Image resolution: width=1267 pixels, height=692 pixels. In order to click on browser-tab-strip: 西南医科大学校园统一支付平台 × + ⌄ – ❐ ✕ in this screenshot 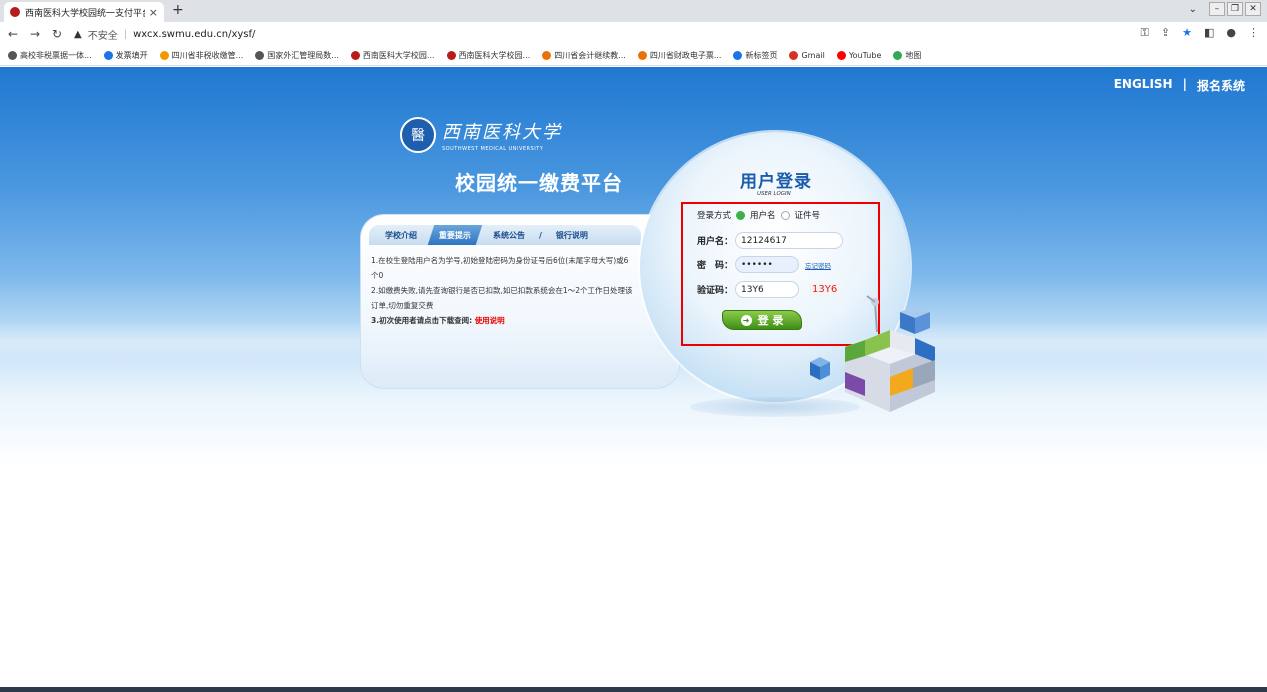, I will do `click(633, 11)`.